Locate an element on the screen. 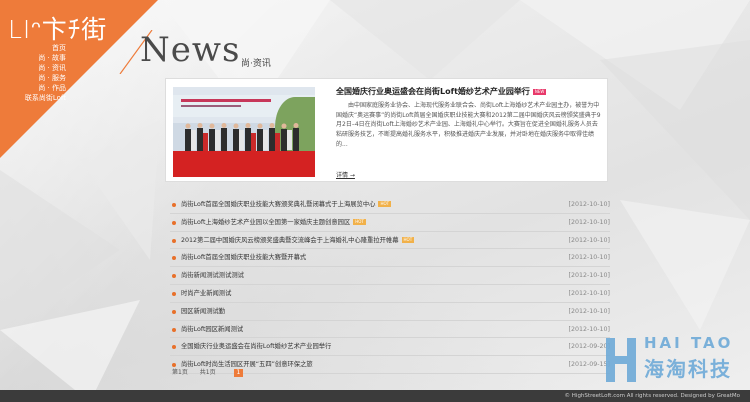 The width and height of the screenshot is (750, 402). news-item-title: 尚街Loft首届全国婚庆职业技能大赛颁奖典礼暨闭幕式于上海展览中心 HOT is located at coordinates (286, 204).